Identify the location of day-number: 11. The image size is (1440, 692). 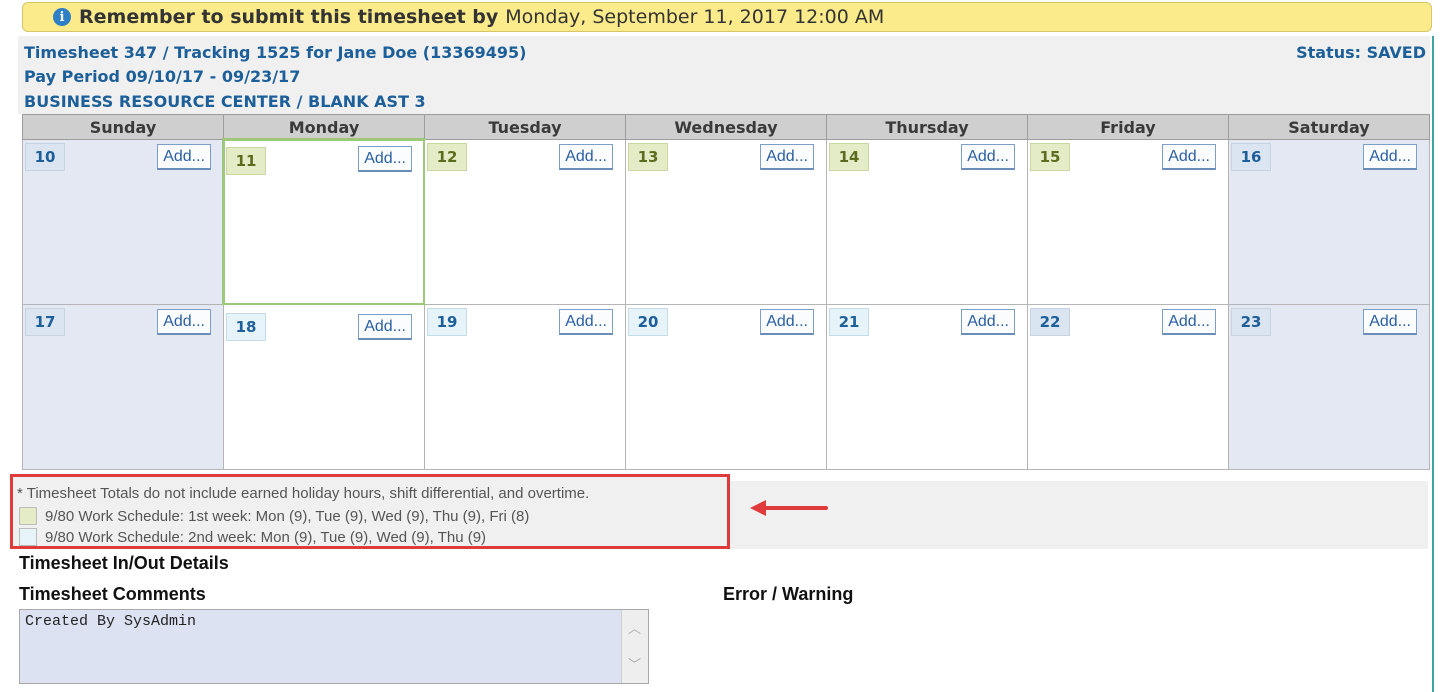
(246, 161).